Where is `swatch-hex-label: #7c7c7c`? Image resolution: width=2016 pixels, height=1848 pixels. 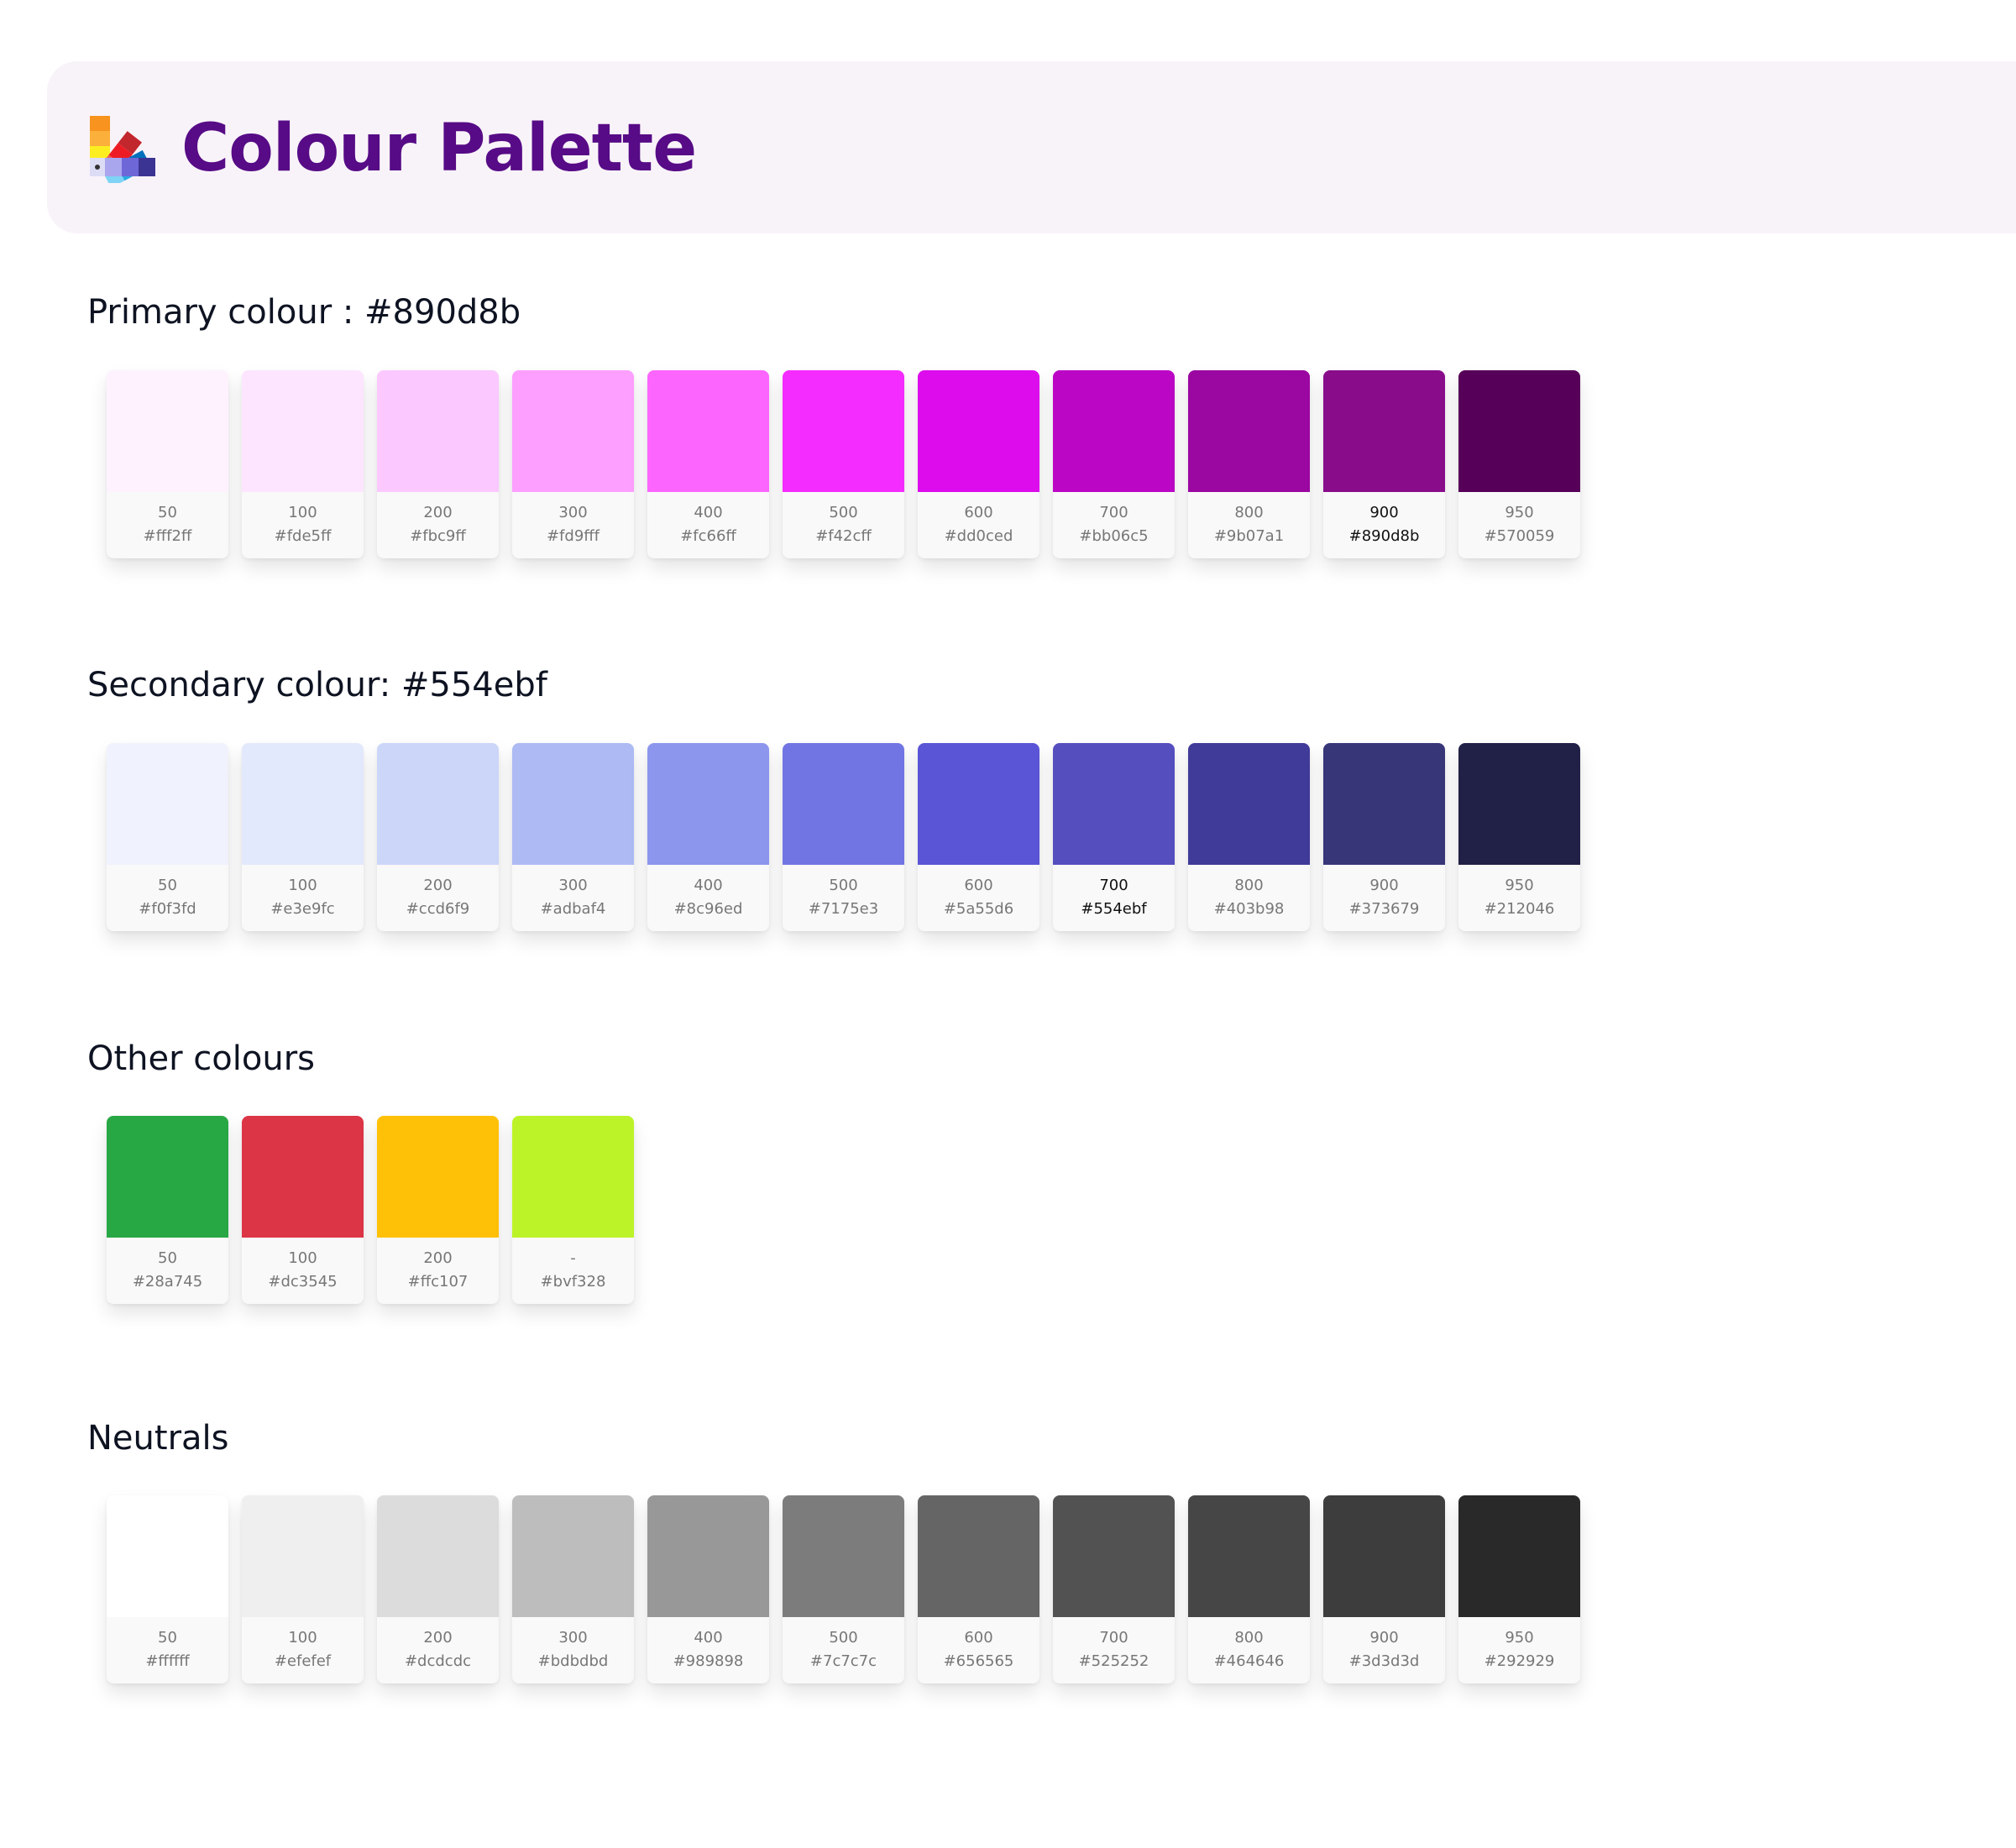 swatch-hex-label: #7c7c7c is located at coordinates (843, 1661).